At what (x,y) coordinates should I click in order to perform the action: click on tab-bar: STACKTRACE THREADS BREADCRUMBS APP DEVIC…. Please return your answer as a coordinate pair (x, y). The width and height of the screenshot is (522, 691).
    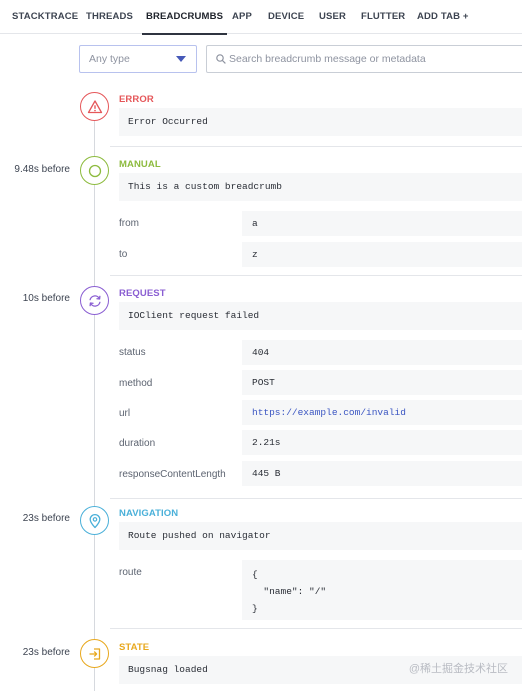
    Looking at the image, I should click on (261, 17).